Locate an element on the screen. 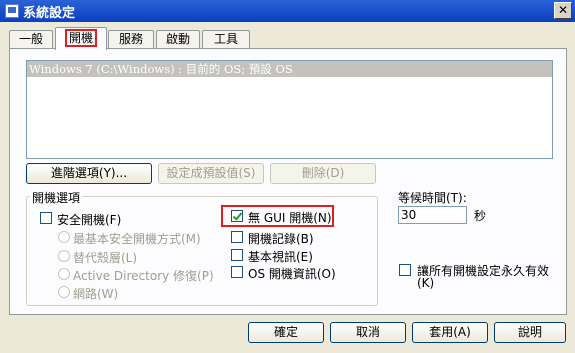  ok-button: 確定 is located at coordinates (286, 332).